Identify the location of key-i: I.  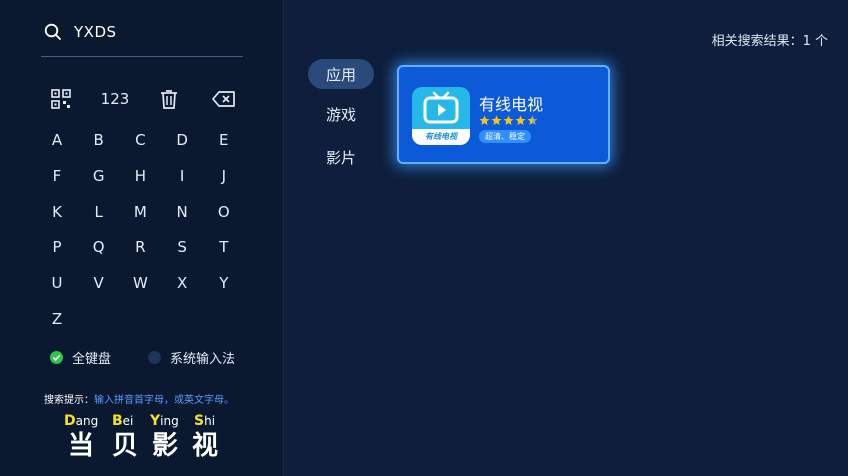
(182, 176).